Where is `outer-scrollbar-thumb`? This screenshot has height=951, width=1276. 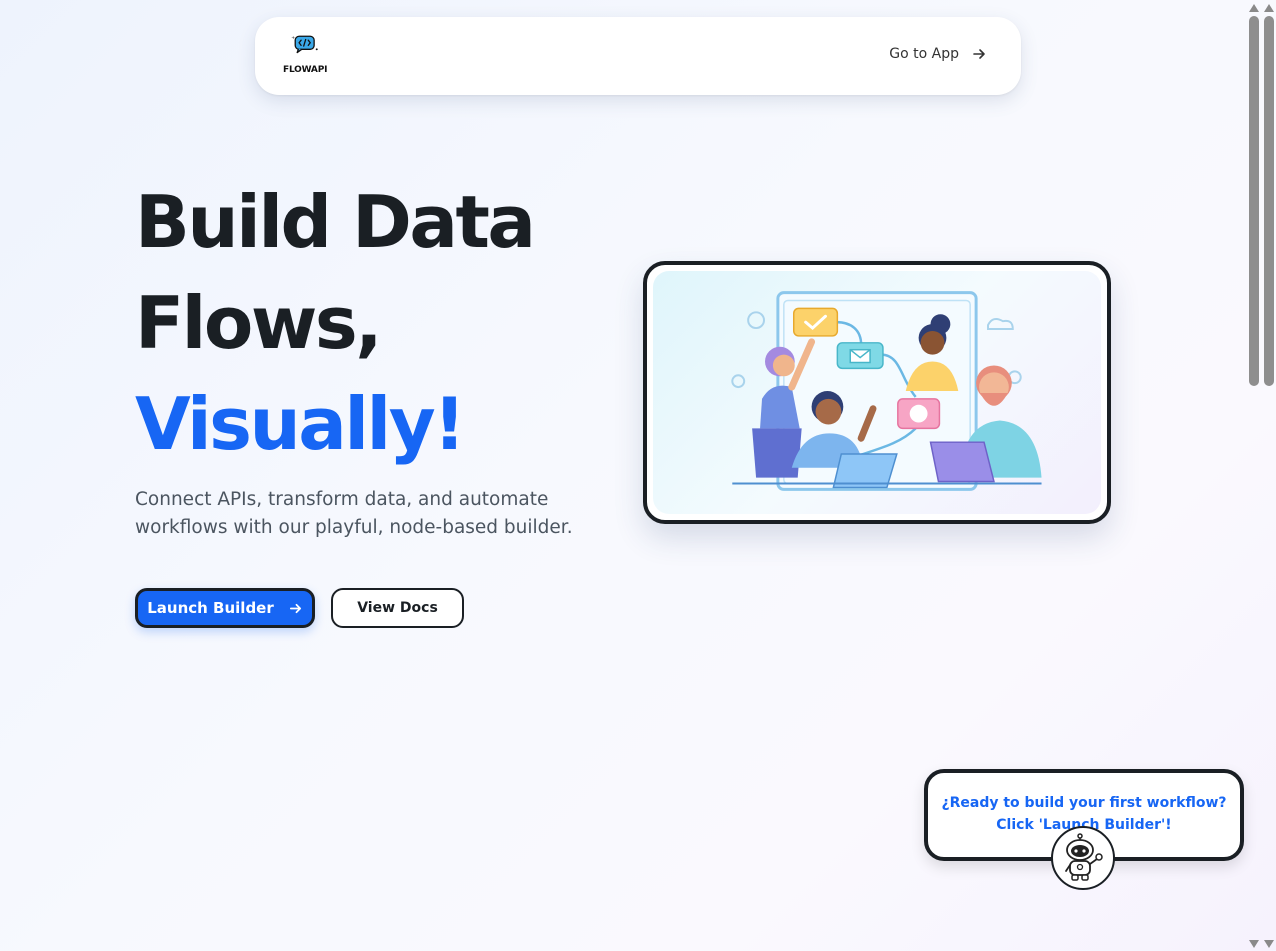
outer-scrollbar-thumb is located at coordinates (1269, 201).